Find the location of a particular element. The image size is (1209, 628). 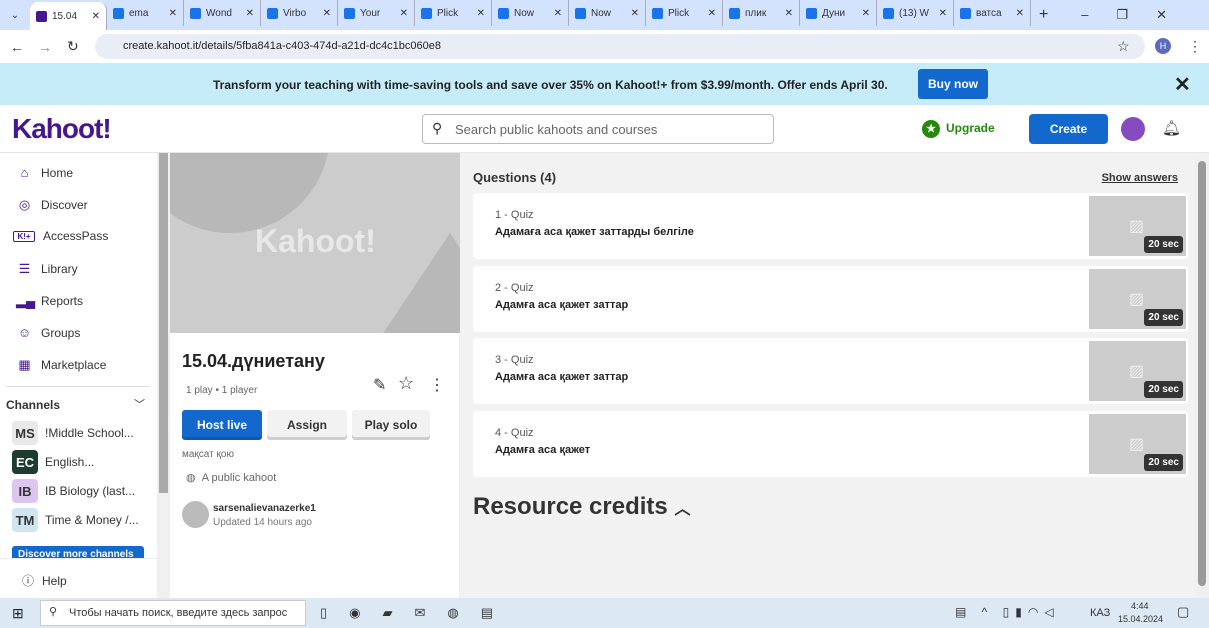

browser-tab: Дуни ✕ is located at coordinates (838, 13).